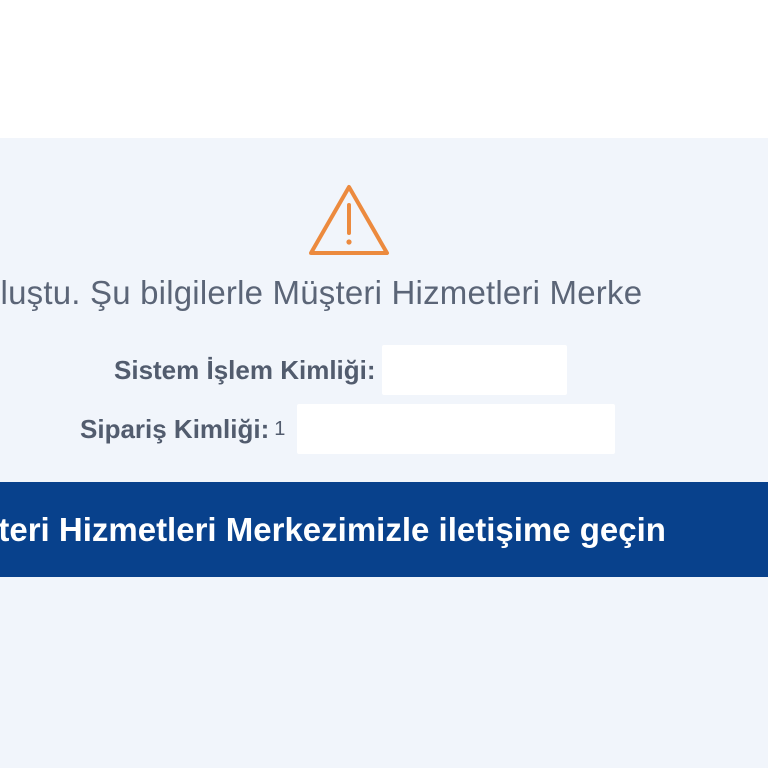  Describe the element at coordinates (280, 428) in the screenshot. I see `order-id-partial-char: 1` at that location.